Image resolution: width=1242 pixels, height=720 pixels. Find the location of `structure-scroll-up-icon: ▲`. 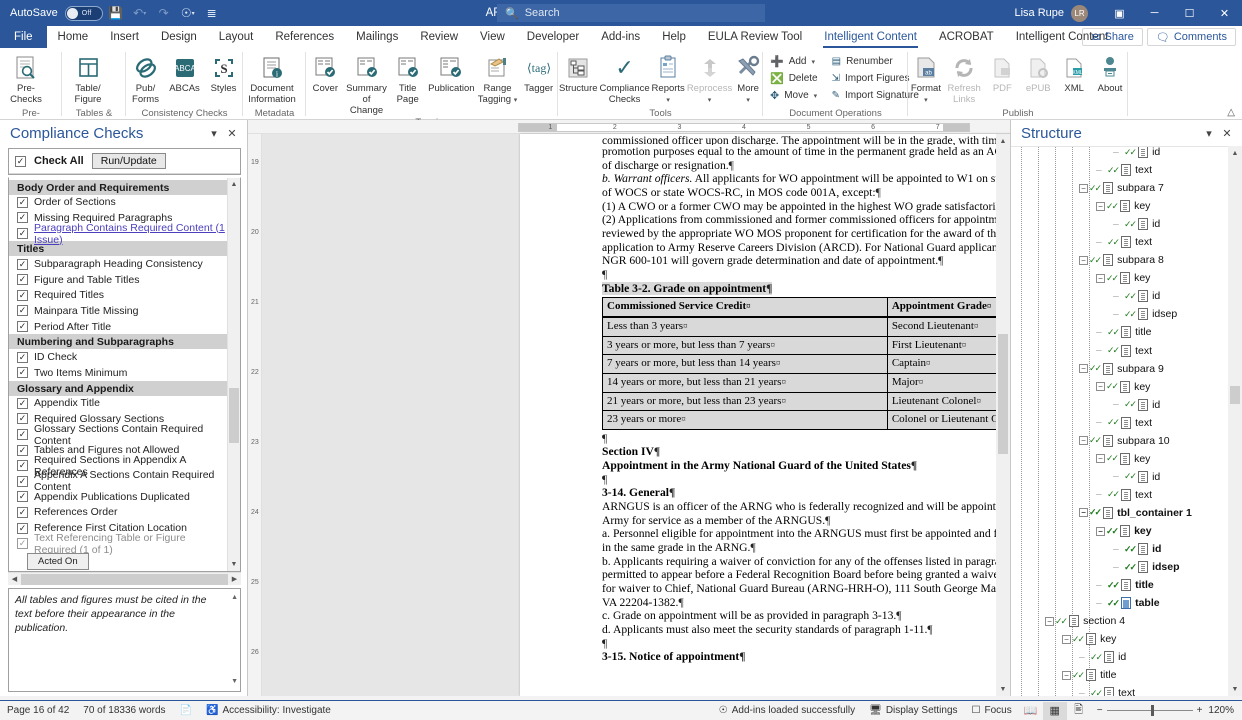

structure-scroll-up-icon: ▲ is located at coordinates (1235, 153).